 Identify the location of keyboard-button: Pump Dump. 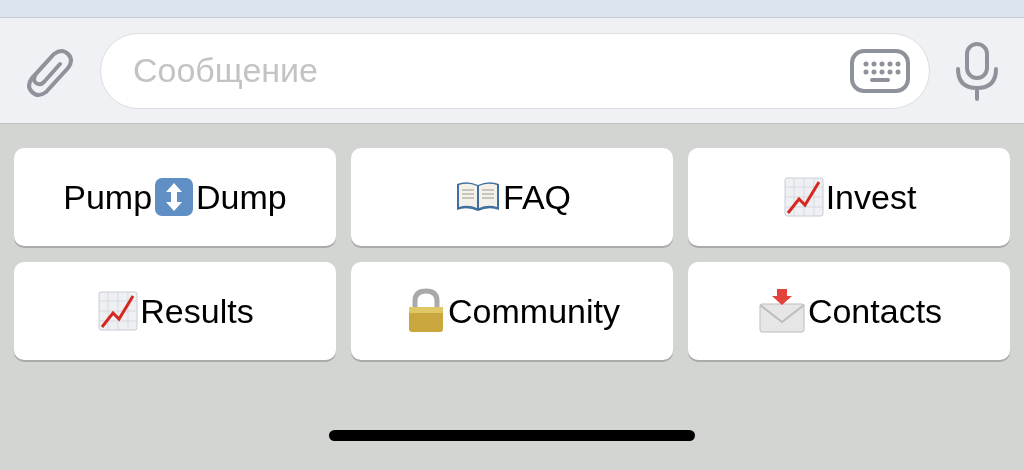
(175, 197).